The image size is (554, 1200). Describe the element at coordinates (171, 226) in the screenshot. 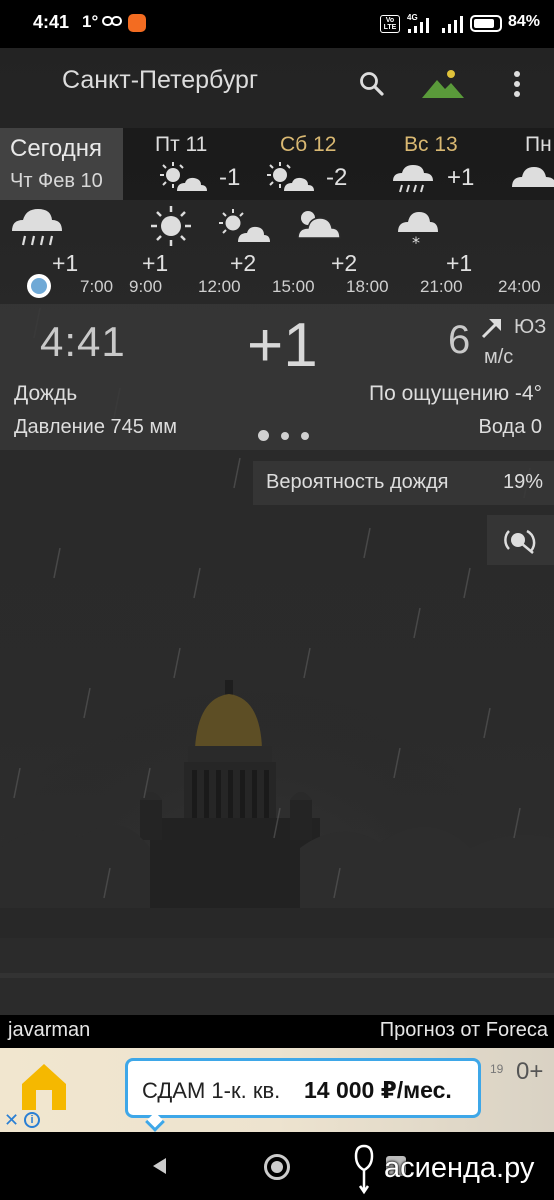

I see `sun-icon` at that location.